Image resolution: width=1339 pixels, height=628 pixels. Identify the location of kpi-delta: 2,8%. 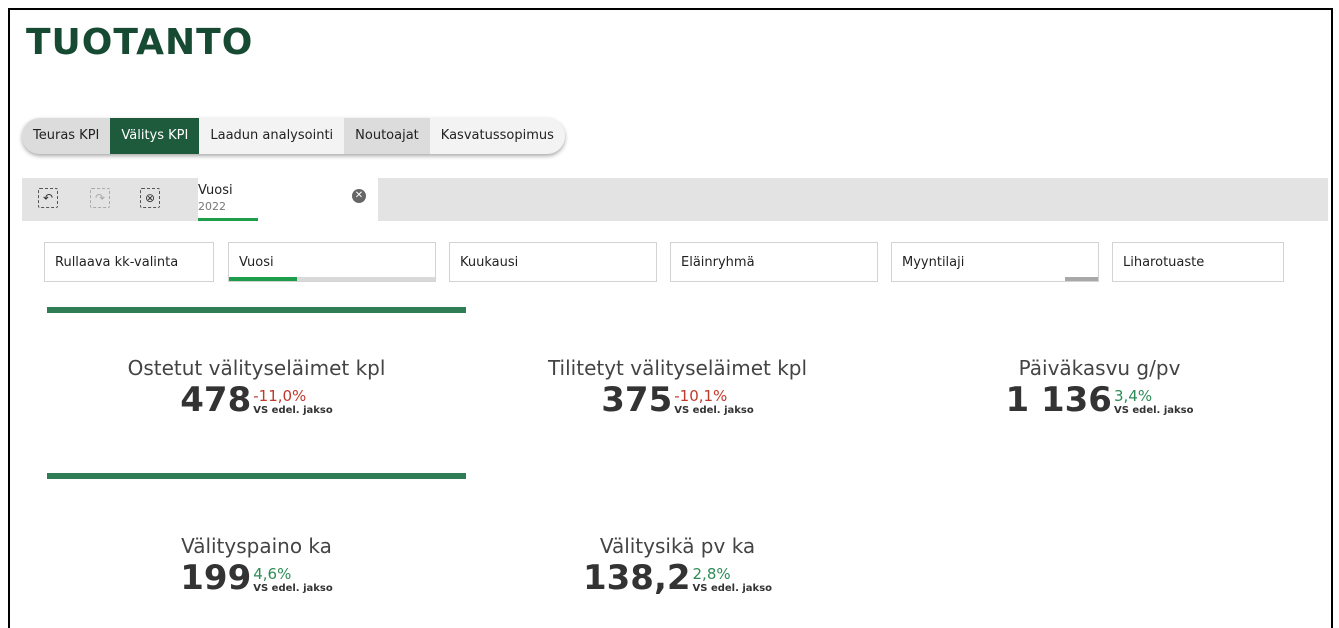
(711, 574).